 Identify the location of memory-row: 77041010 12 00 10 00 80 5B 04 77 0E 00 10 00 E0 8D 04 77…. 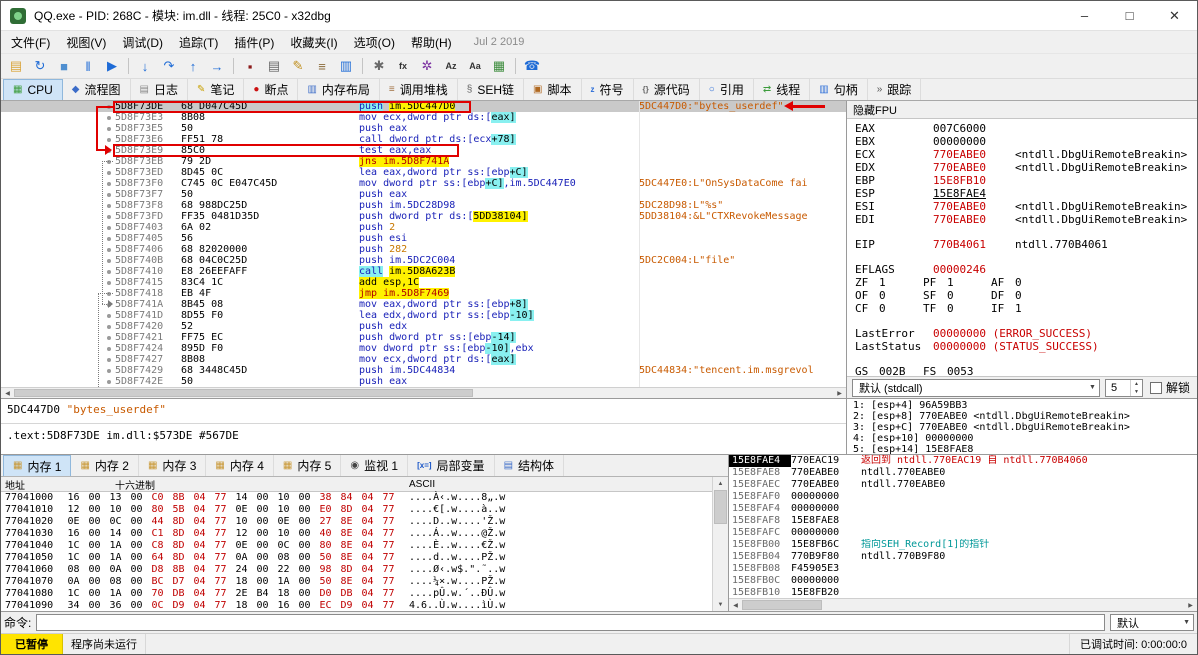
(356, 510).